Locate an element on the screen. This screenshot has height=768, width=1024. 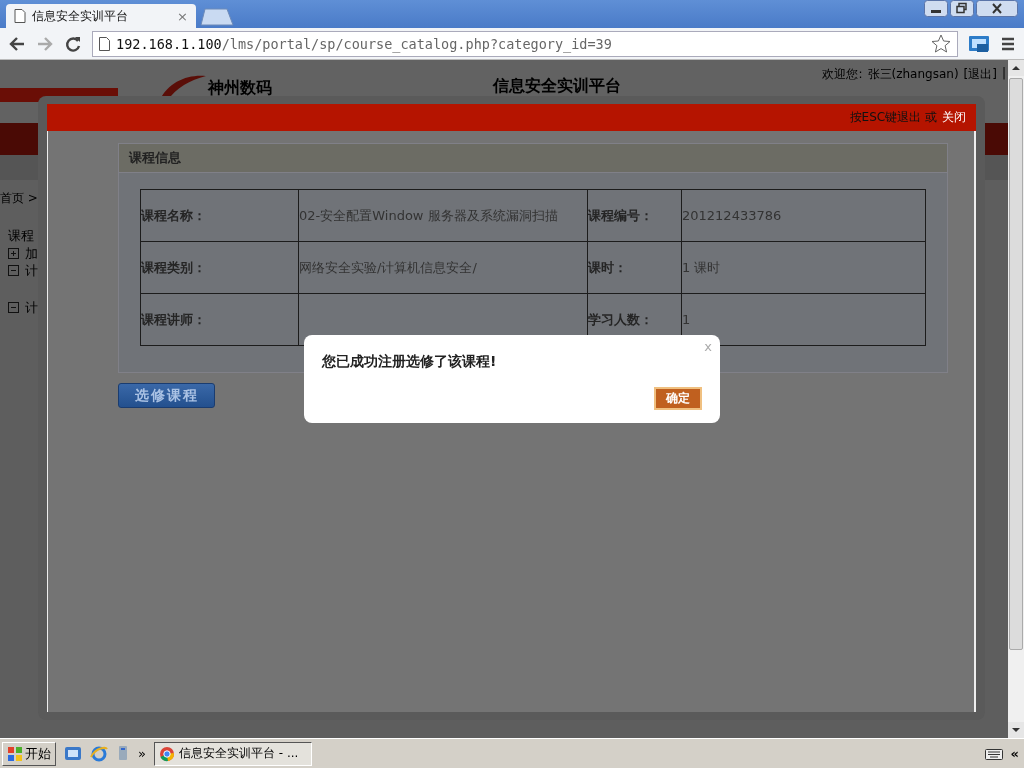
label-cell: 课程类别： is located at coordinates (219, 267).